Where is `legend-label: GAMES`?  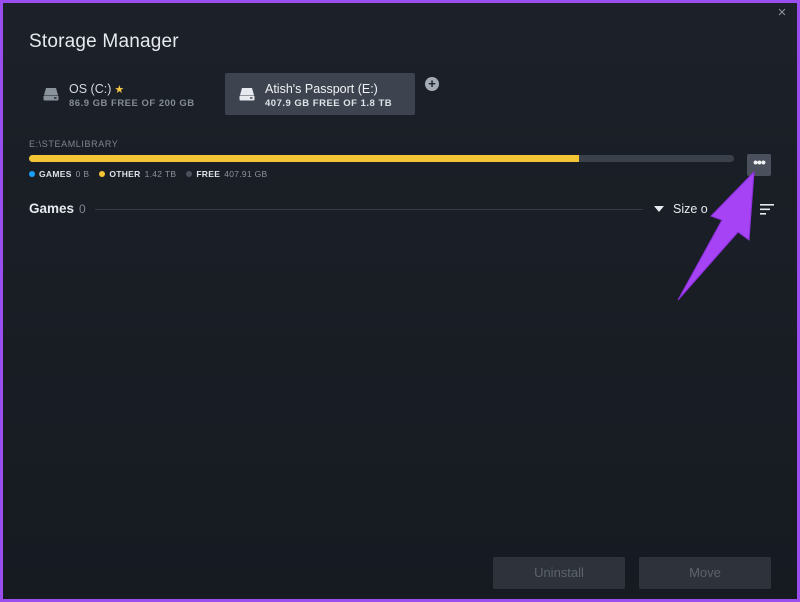 legend-label: GAMES is located at coordinates (55, 174).